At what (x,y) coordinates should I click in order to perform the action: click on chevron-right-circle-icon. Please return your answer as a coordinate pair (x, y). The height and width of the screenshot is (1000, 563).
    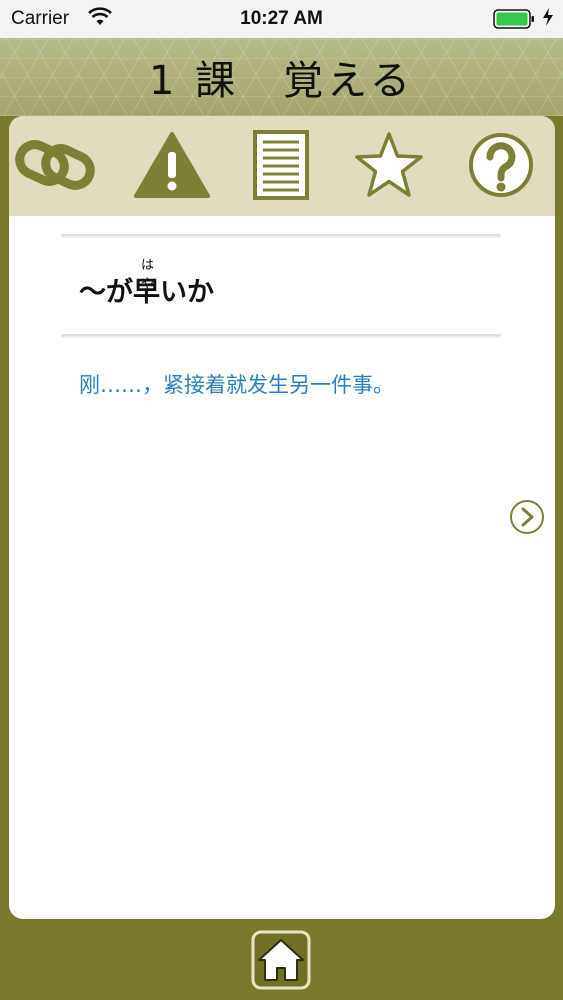
    Looking at the image, I should click on (527, 517).